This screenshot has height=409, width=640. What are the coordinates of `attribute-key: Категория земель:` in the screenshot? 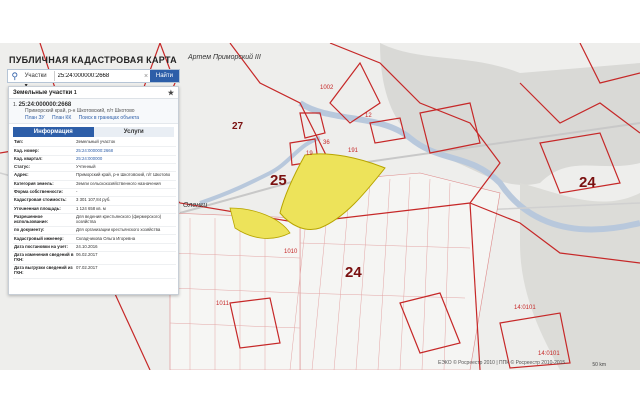 It's located at (44, 184).